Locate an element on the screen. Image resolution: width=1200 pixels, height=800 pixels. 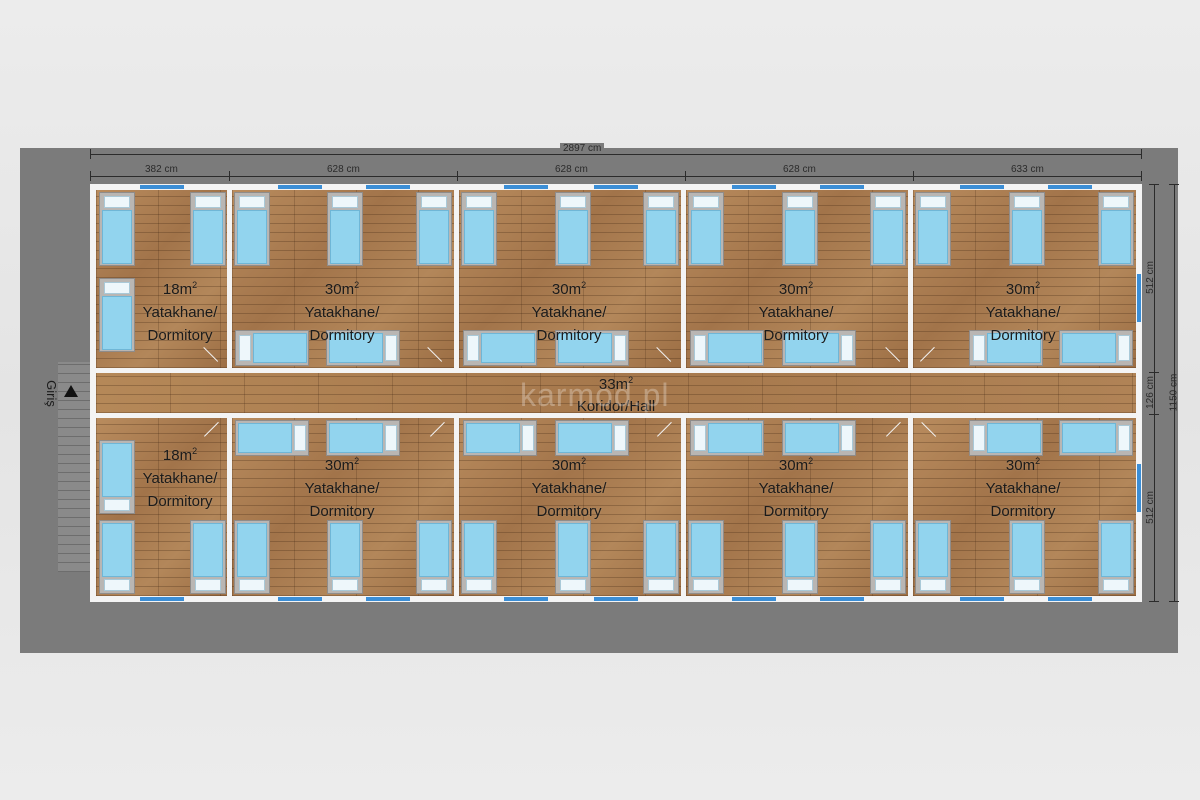
room-top-3: 30m2 Yatakhane/ Dormitory is located at coordinates (570, 279).